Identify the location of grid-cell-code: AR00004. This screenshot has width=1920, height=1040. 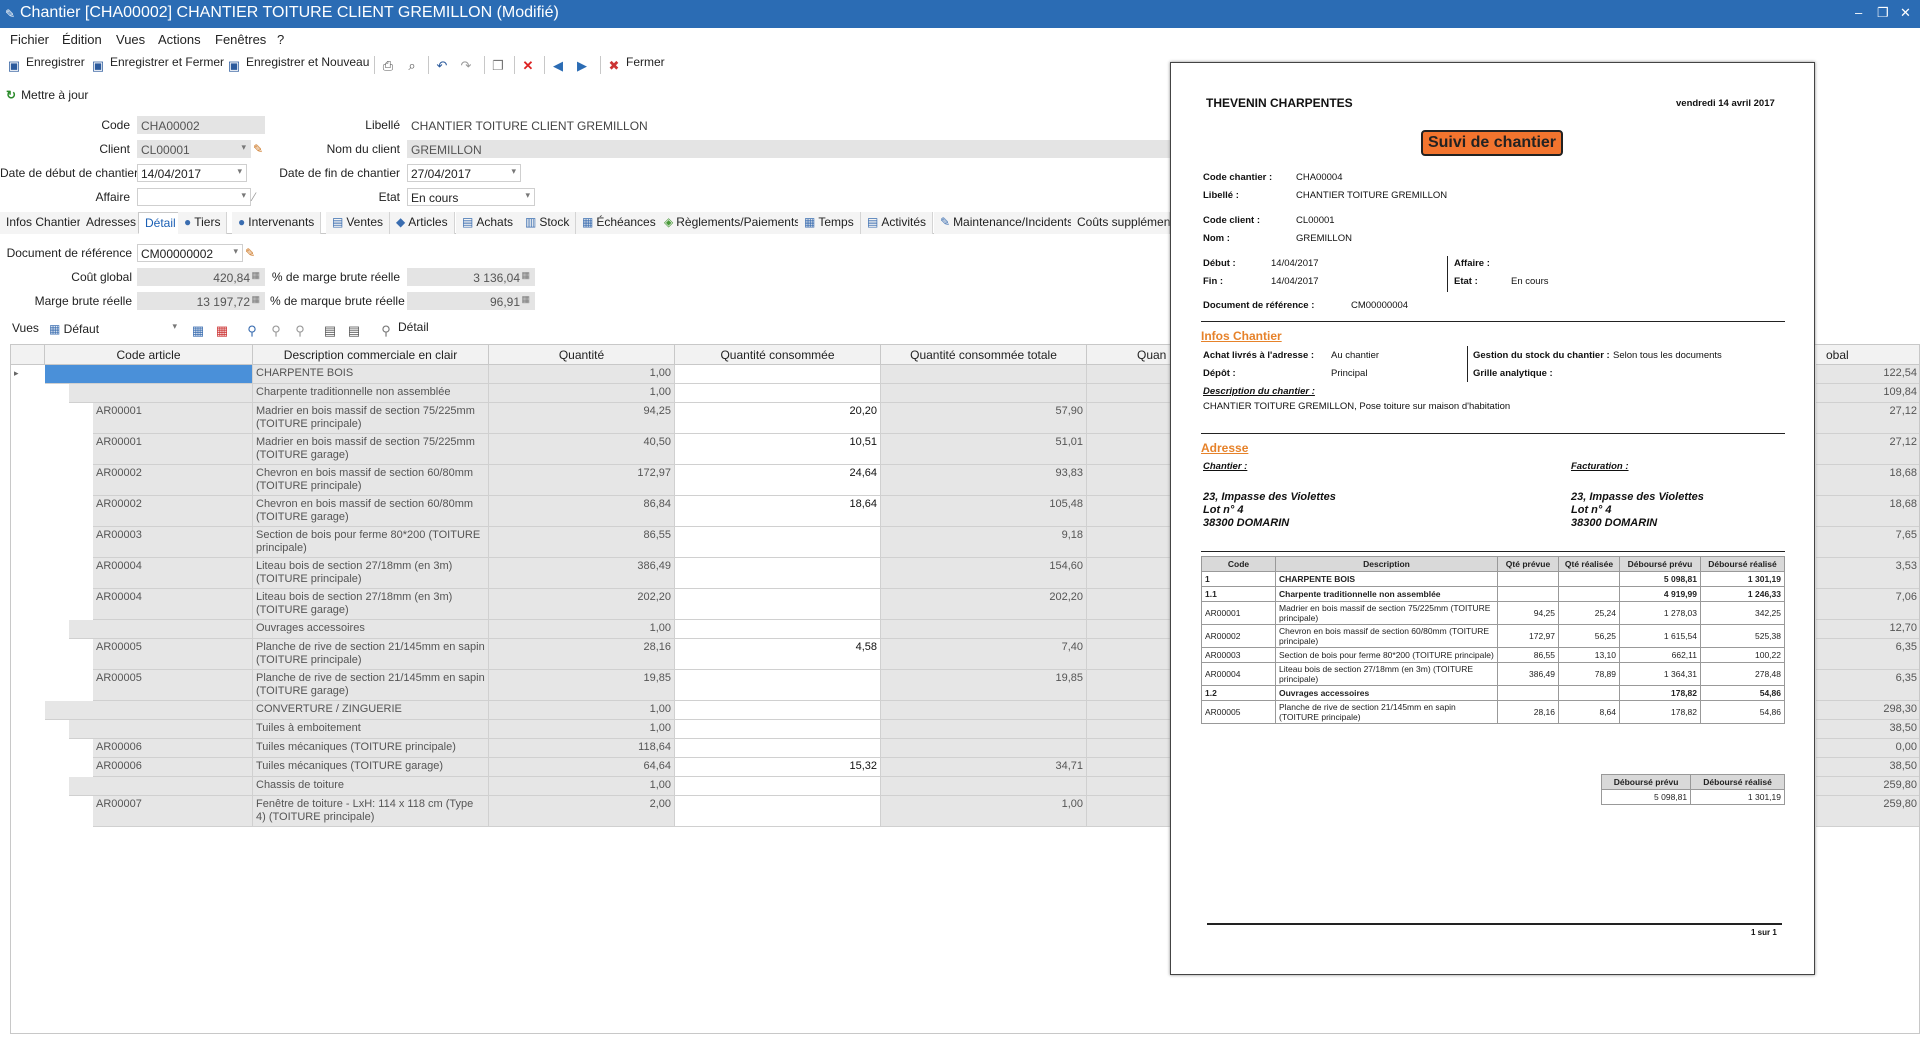
(173, 604).